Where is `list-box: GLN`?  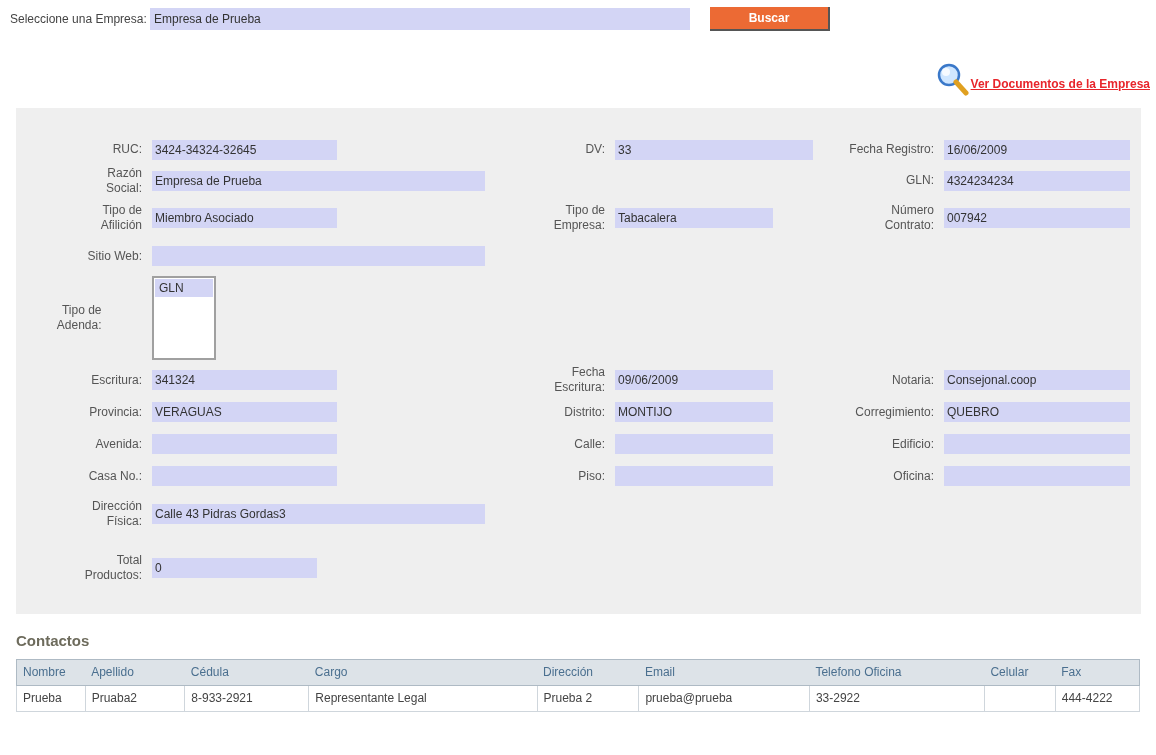
list-box: GLN is located at coordinates (184, 318).